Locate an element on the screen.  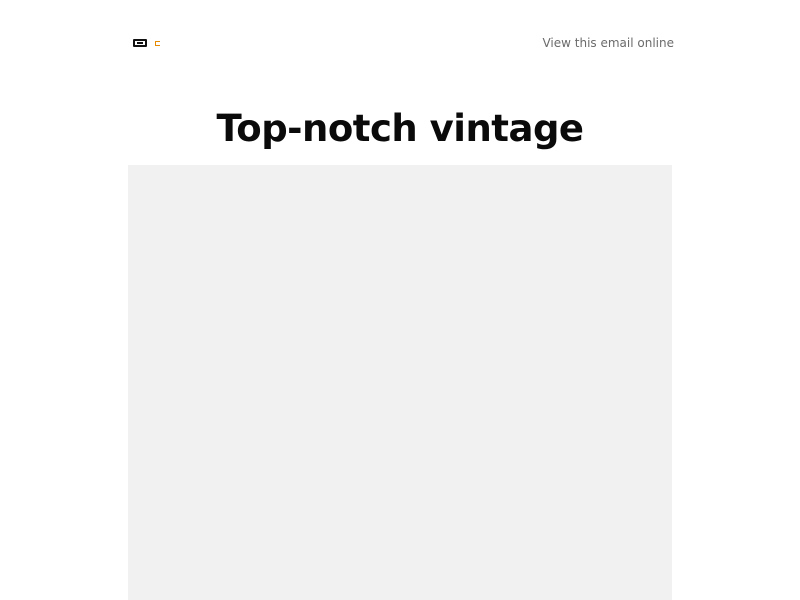
brand-logo is located at coordinates (146, 43).